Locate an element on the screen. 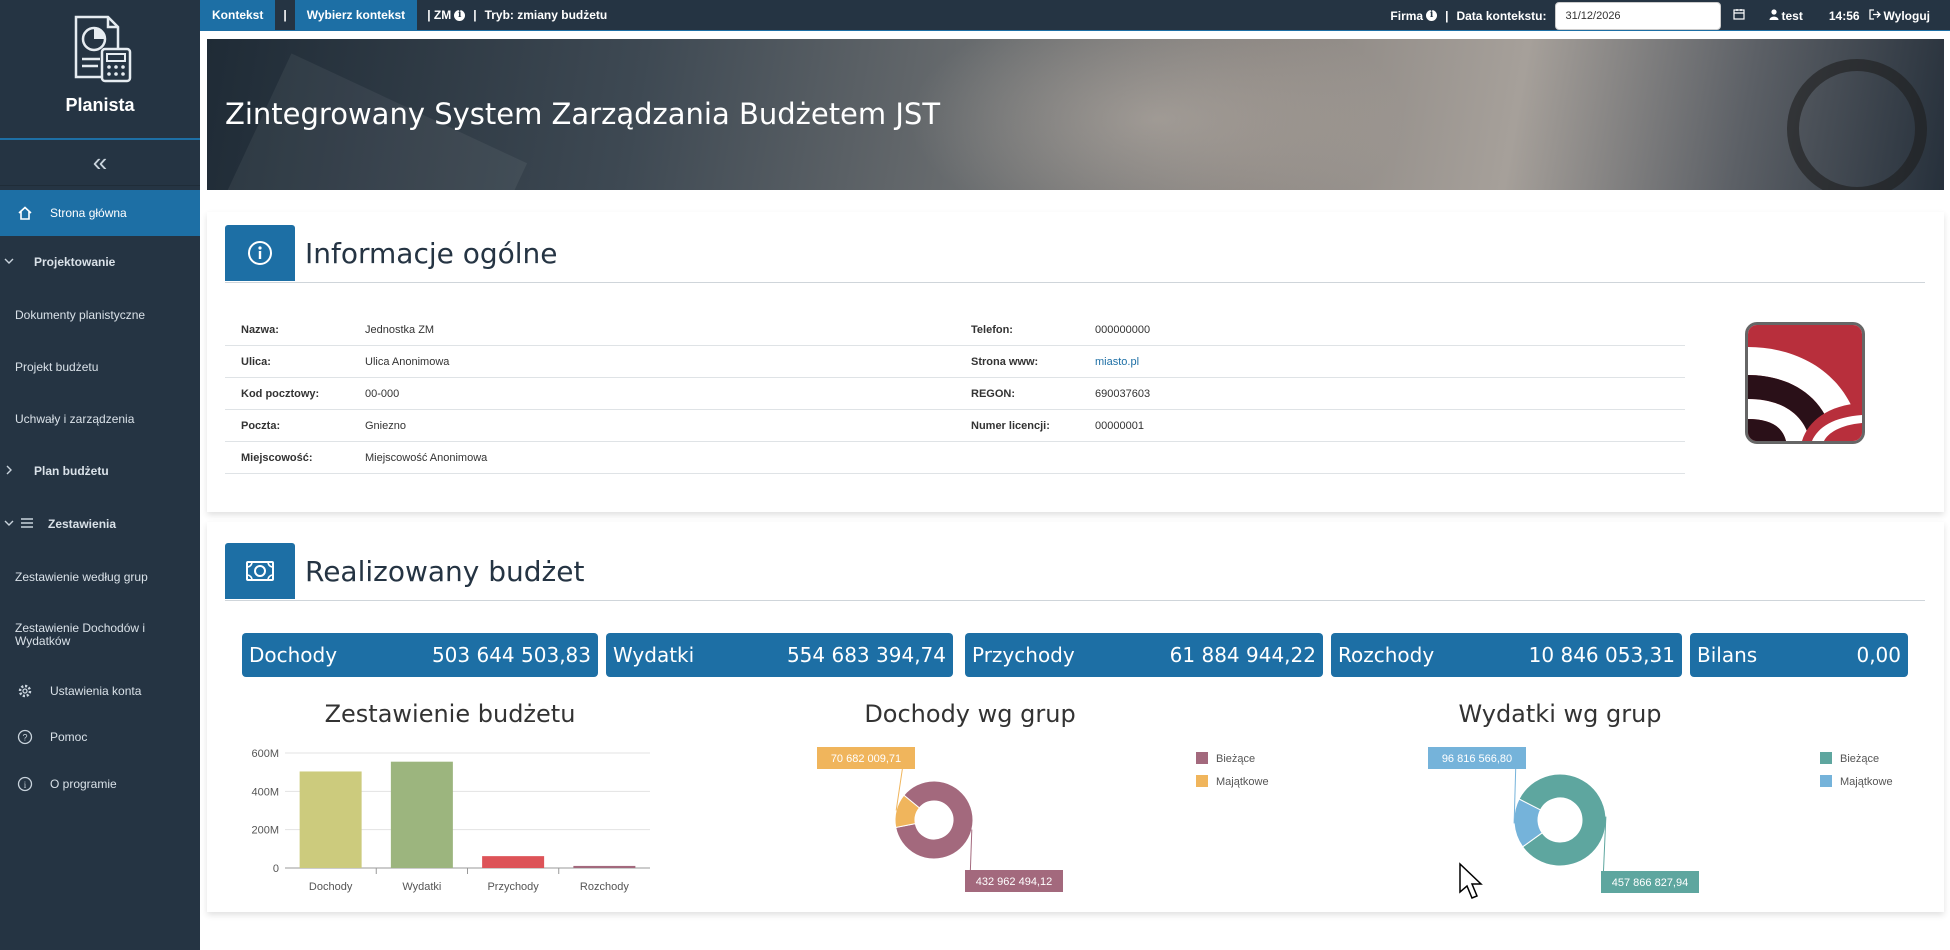  context-date-input is located at coordinates (1637, 15).